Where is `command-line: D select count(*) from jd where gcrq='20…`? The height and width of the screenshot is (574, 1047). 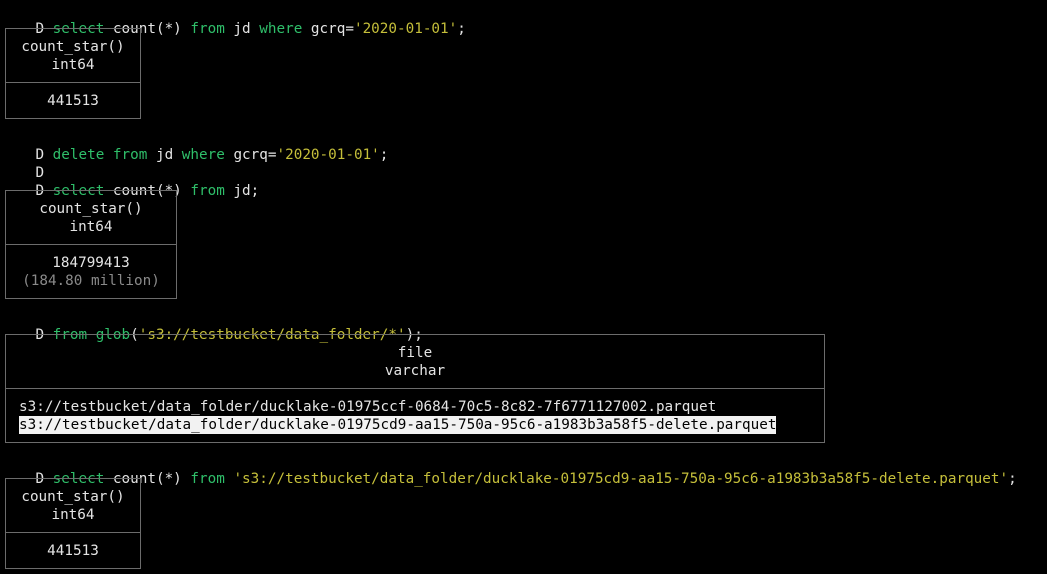 command-line: D select count(*) from jd where gcrq='20… is located at coordinates (233, 19).